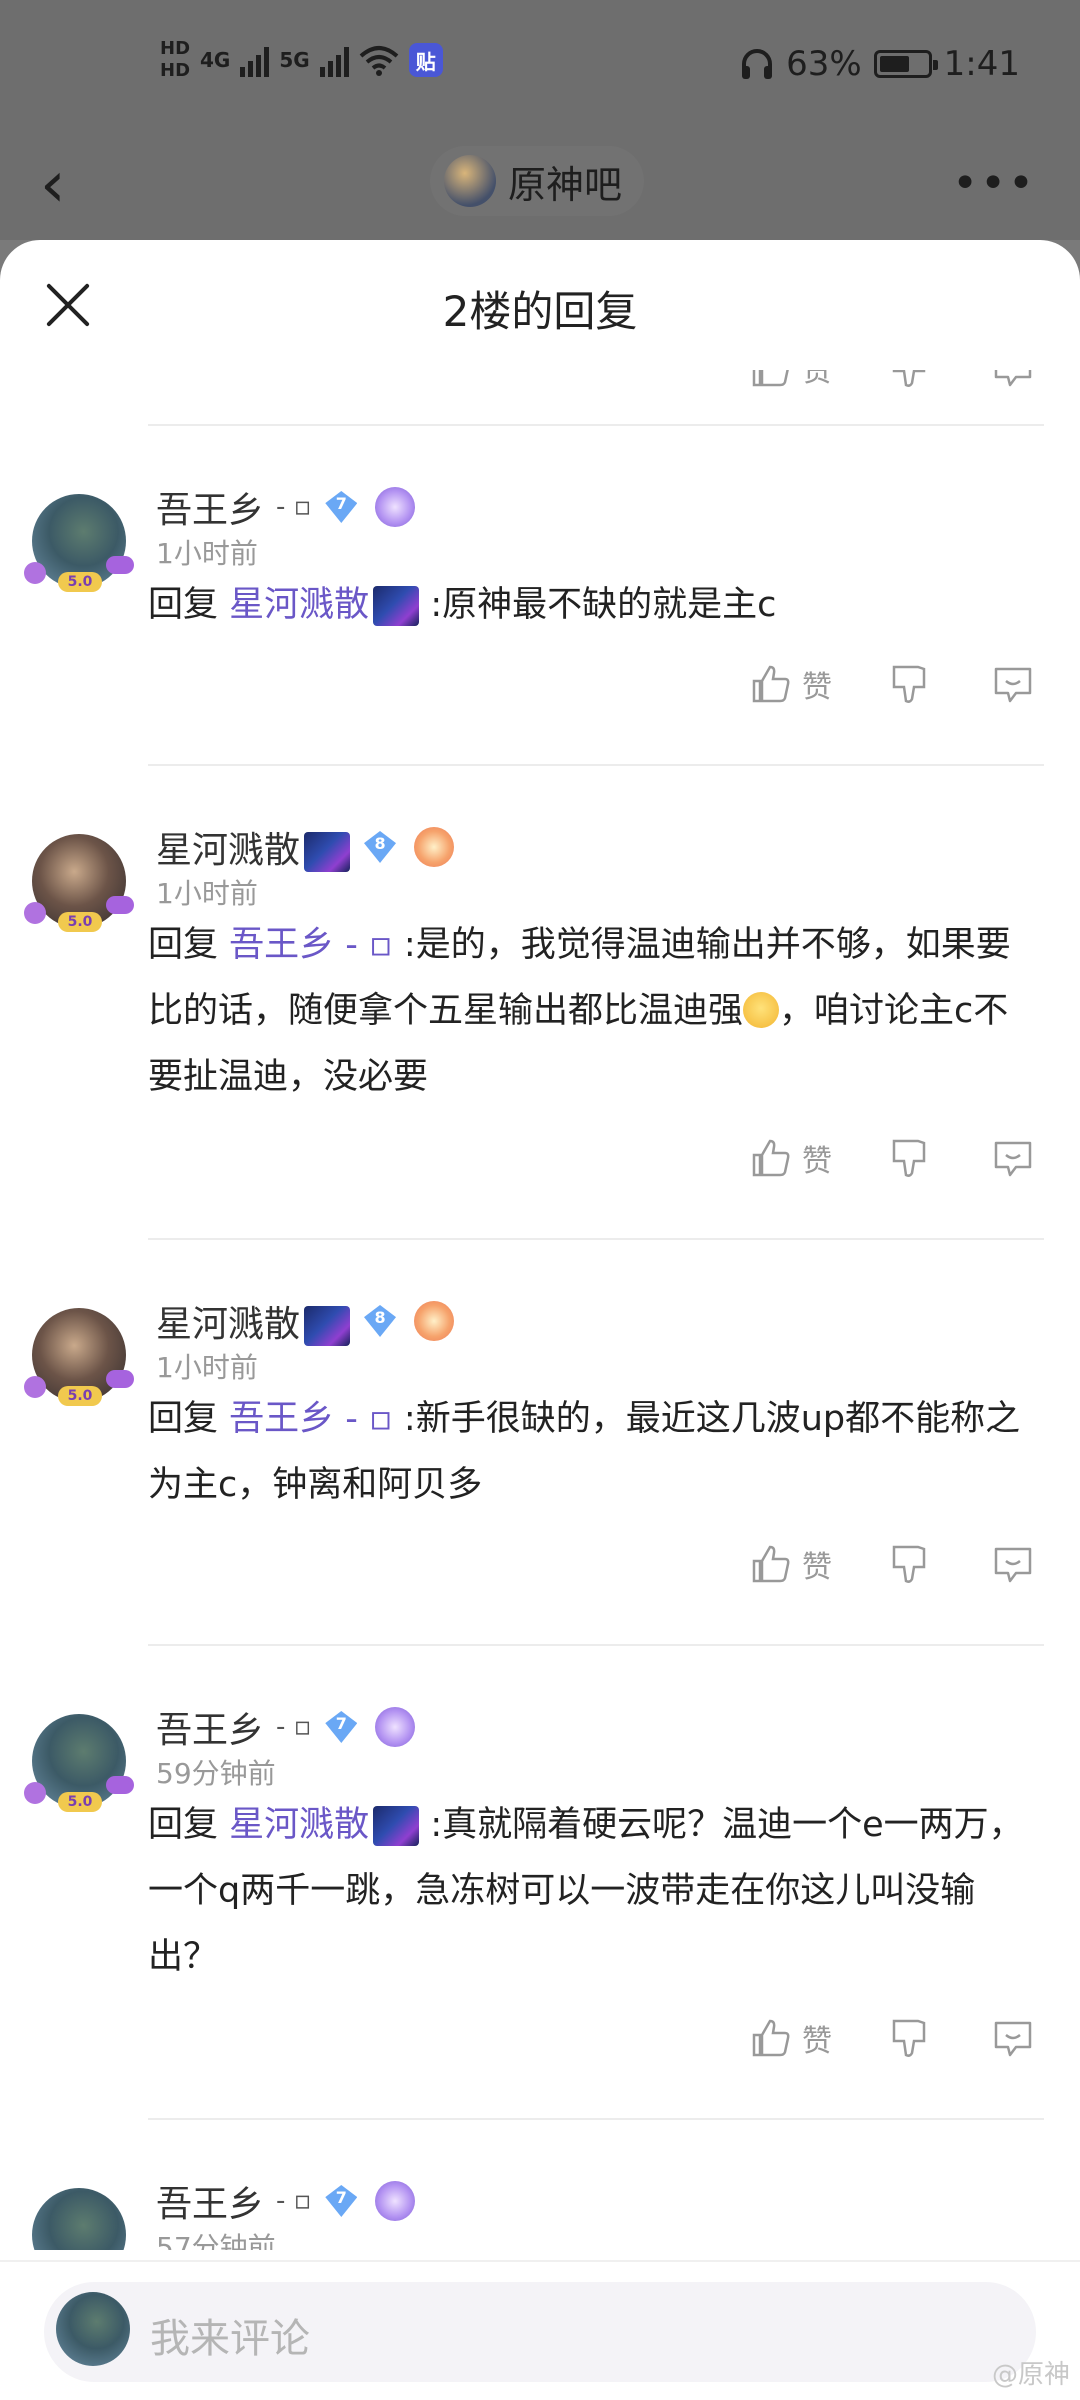 The height and width of the screenshot is (2400, 1080). I want to click on forum-pill: 原神吧, so click(537, 181).